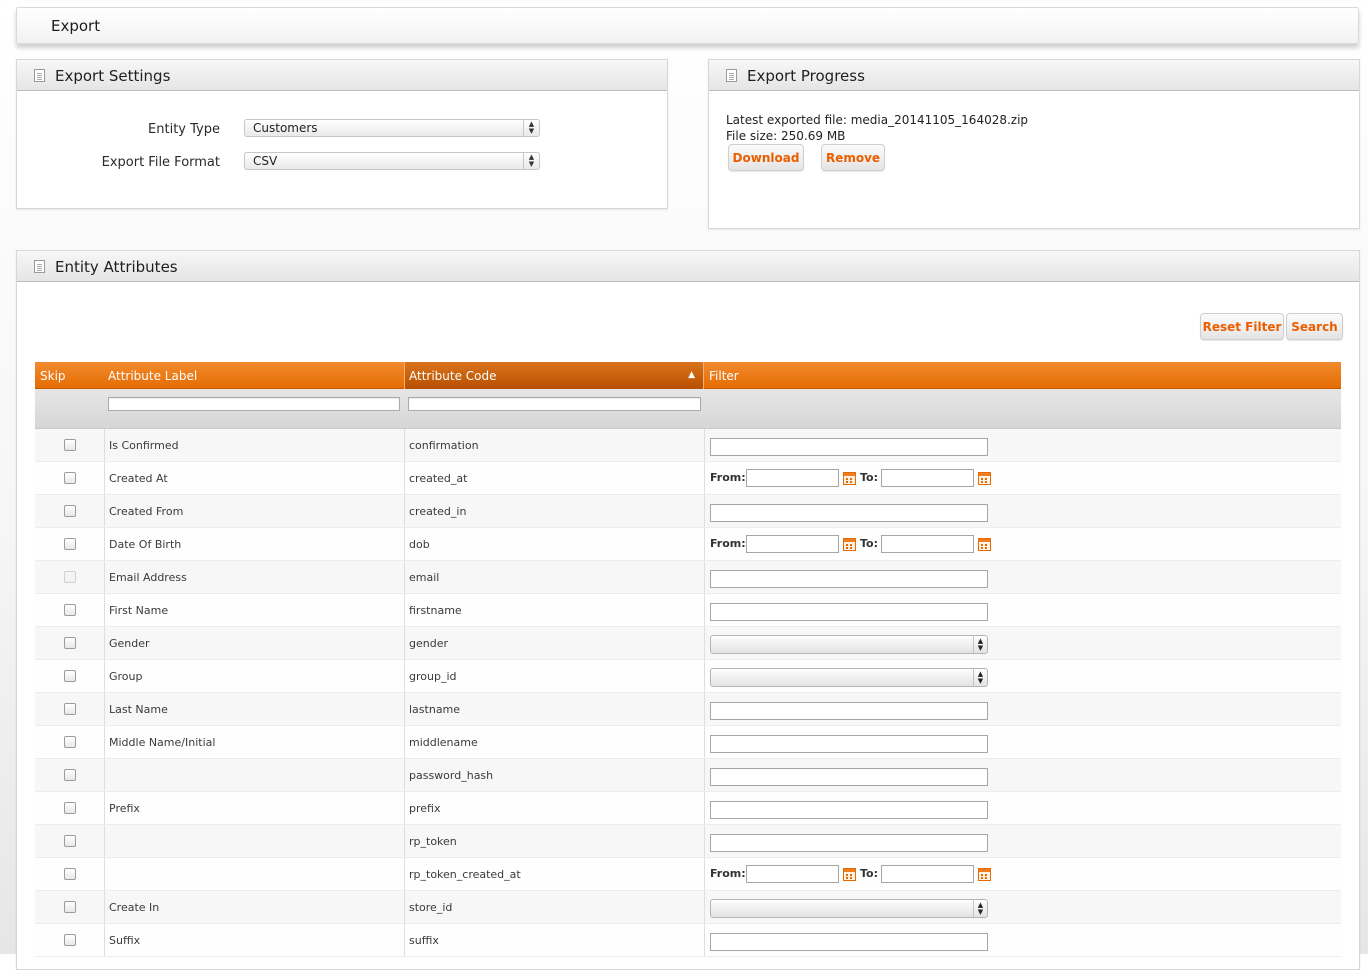 This screenshot has width=1368, height=970. I want to click on table-row: rp_token, so click(688, 841).